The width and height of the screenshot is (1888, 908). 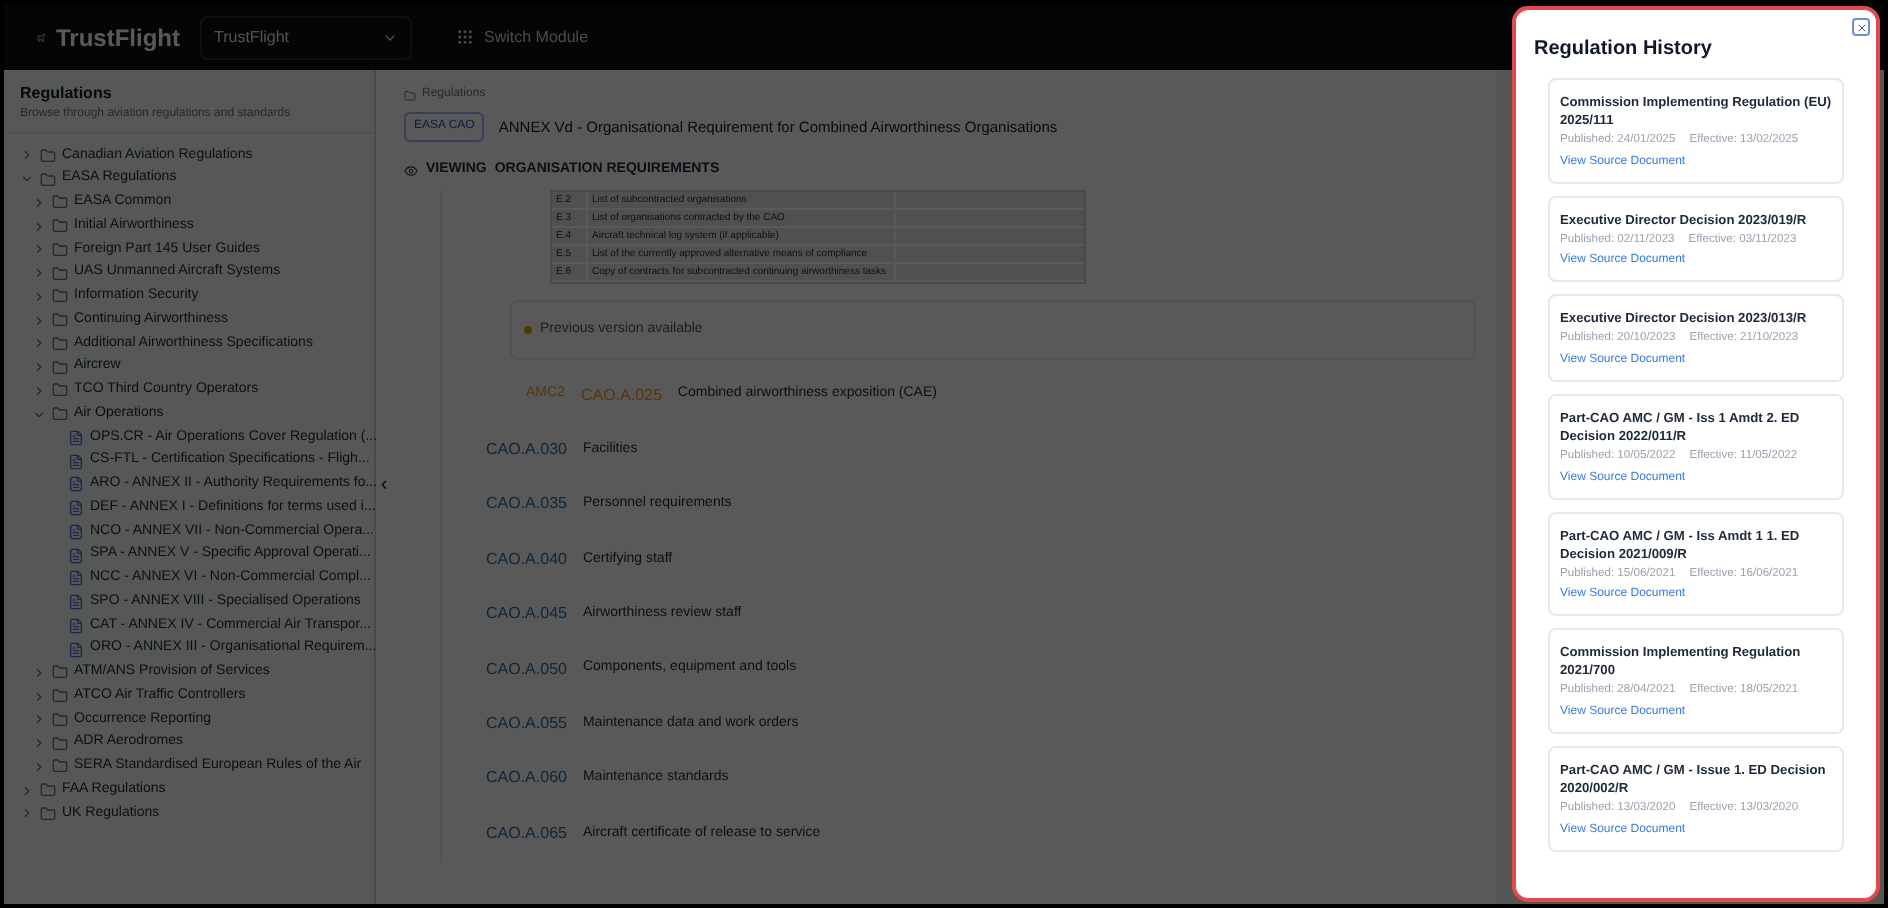 I want to click on switch-module-button: Switch Module, so click(x=522, y=37).